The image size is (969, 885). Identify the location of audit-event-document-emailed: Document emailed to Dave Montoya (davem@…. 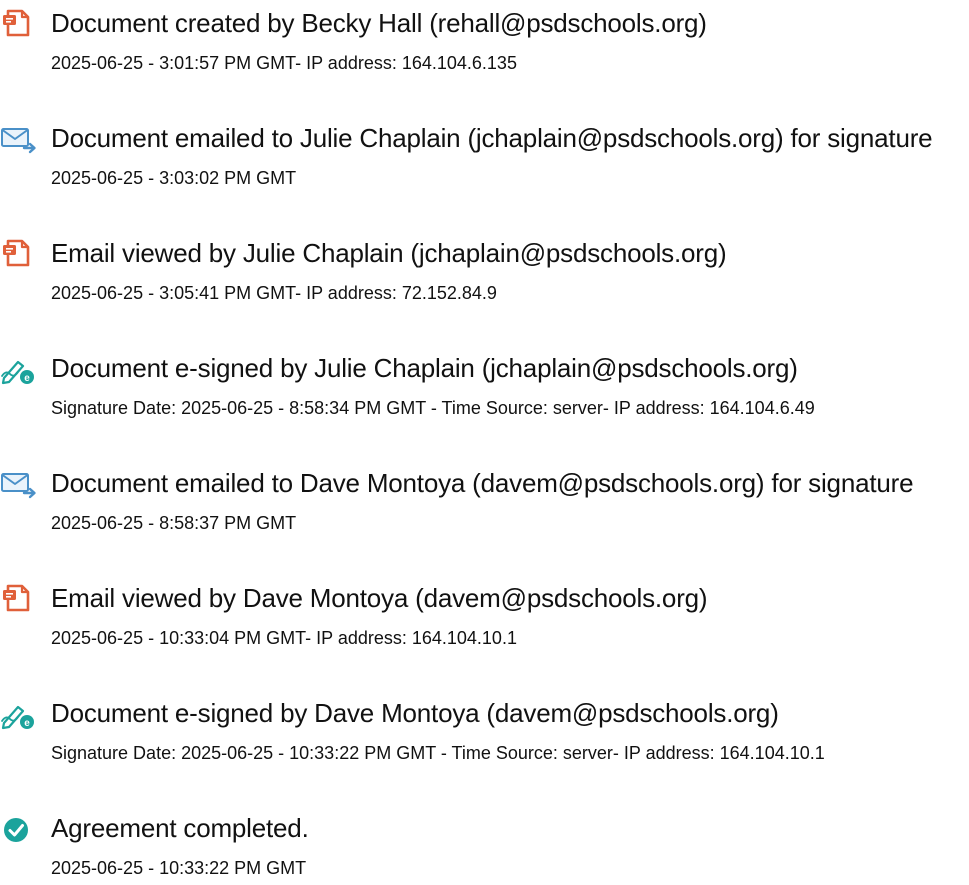
(484, 500).